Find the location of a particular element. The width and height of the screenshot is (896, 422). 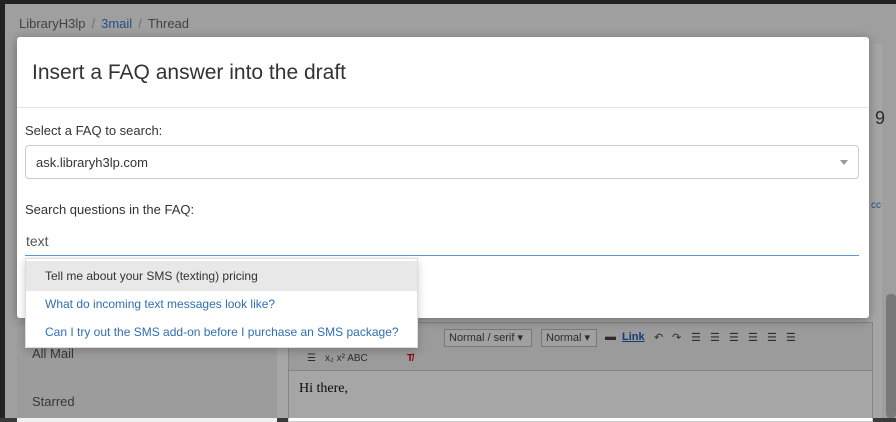

suggestion-item: Tell me about your SMS (texting) pricing is located at coordinates (221, 276).